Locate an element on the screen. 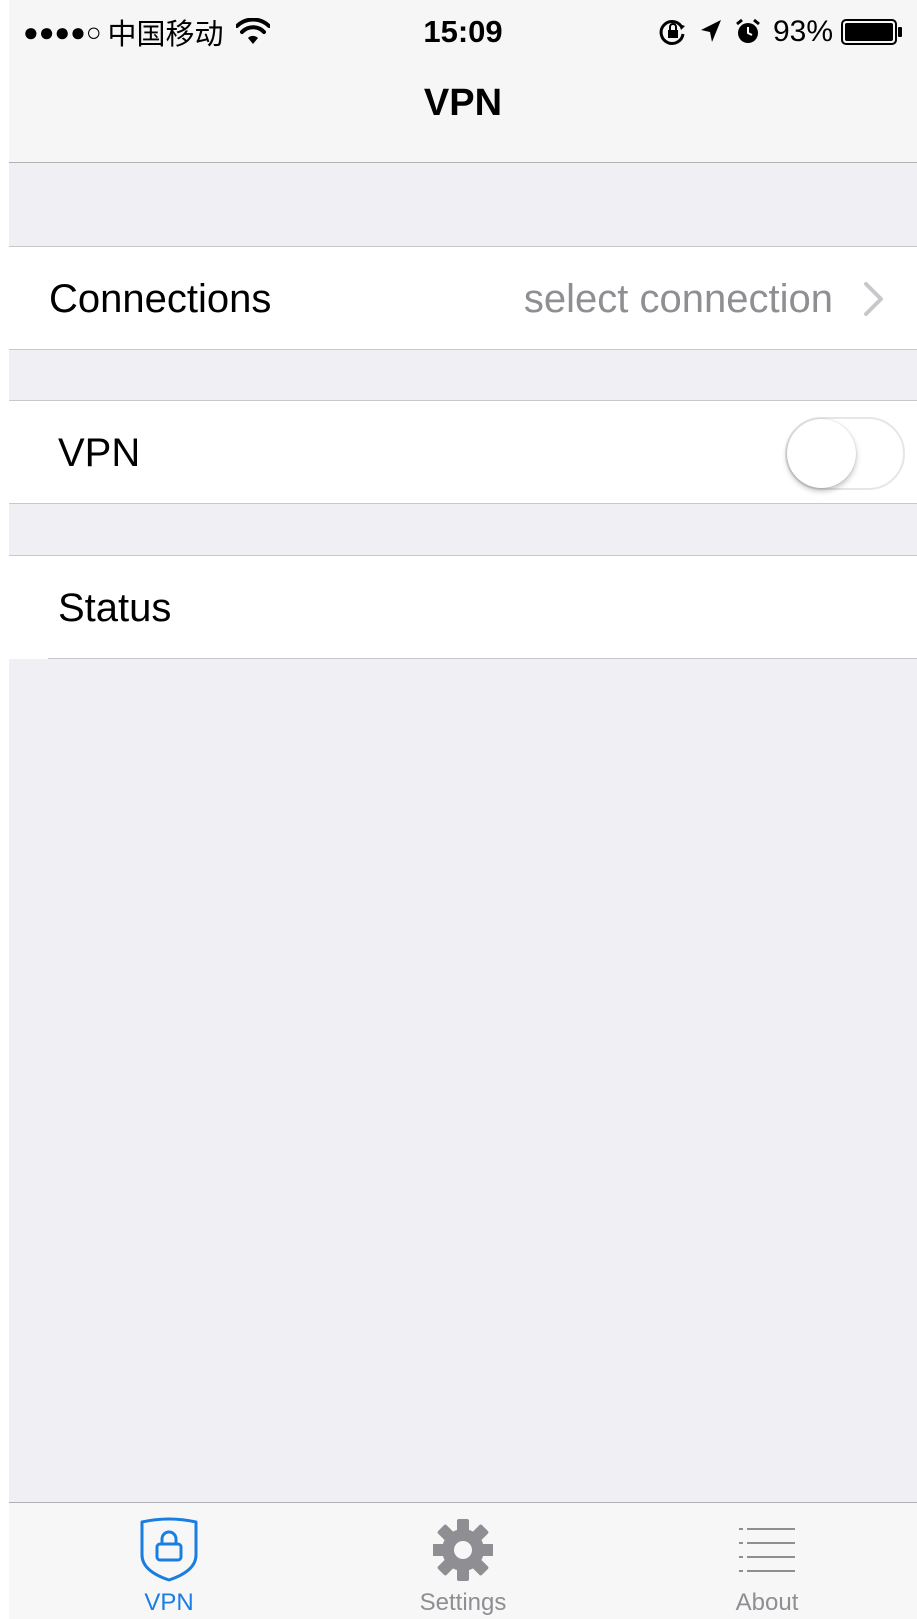 The image size is (917, 1619). shield-lock-icon is located at coordinates (169, 1549).